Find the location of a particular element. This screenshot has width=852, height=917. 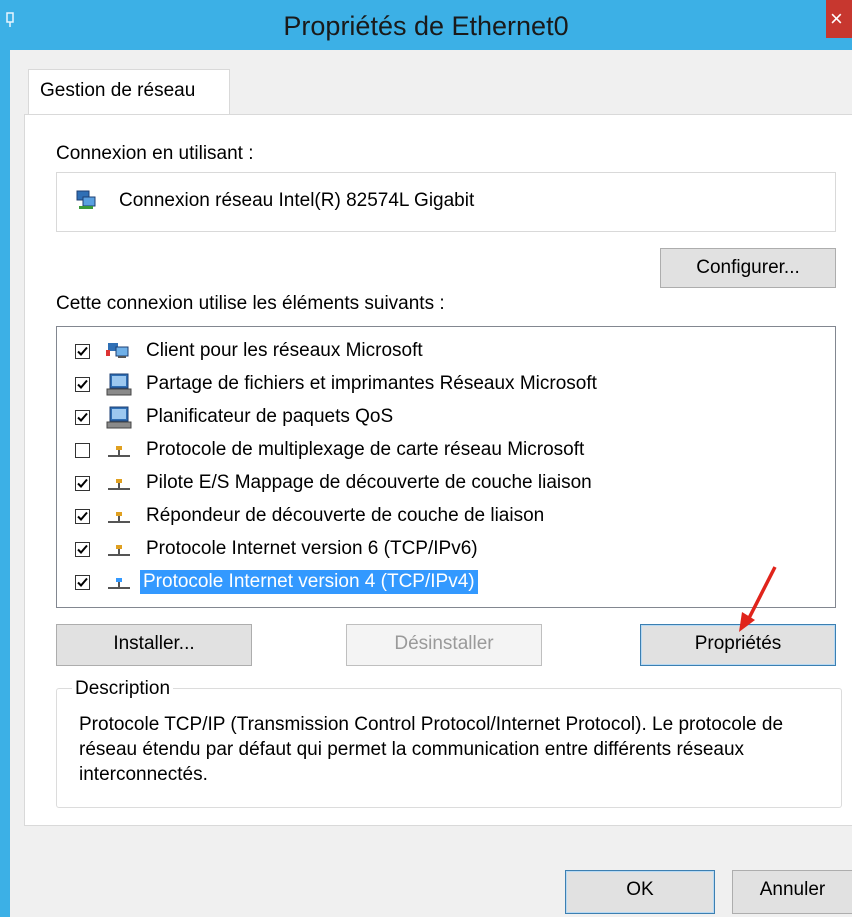

adapter-box: Connexion réseau Intel(R) 82574L Gigabit is located at coordinates (446, 202).